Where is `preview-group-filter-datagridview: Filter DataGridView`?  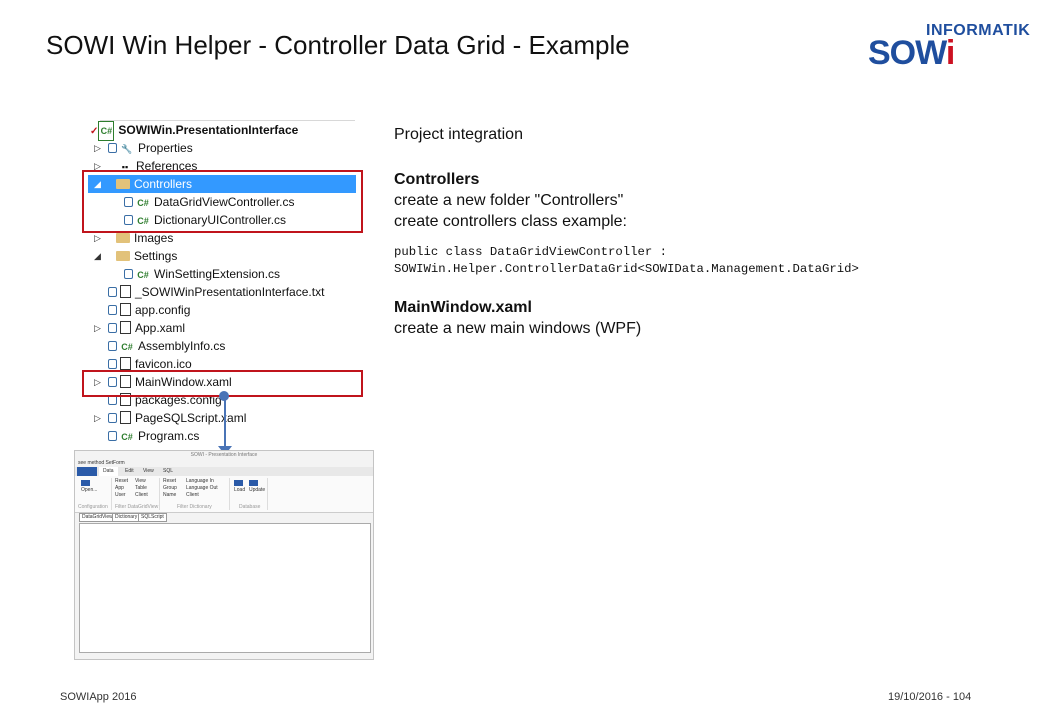
preview-group-filter-datagridview: Filter DataGridView is located at coordinates (137, 507).